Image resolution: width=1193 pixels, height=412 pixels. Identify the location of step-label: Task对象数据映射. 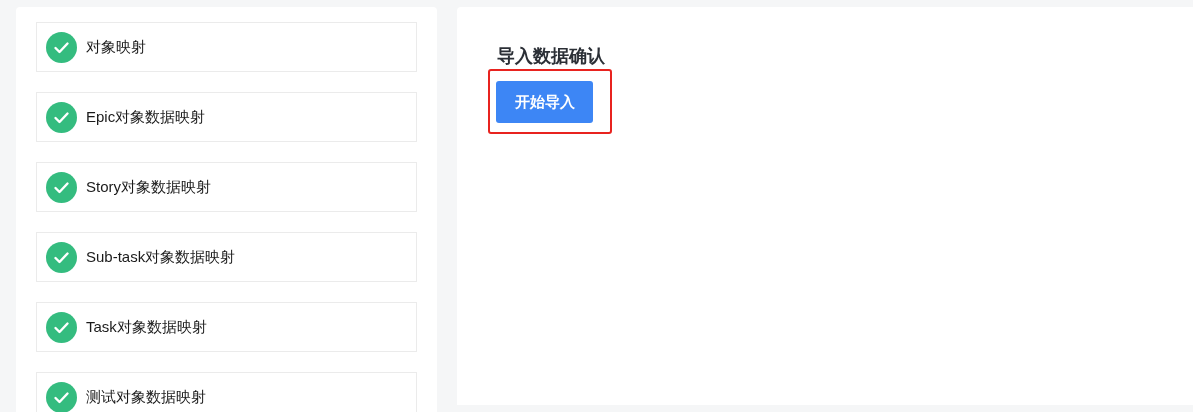
(146, 327).